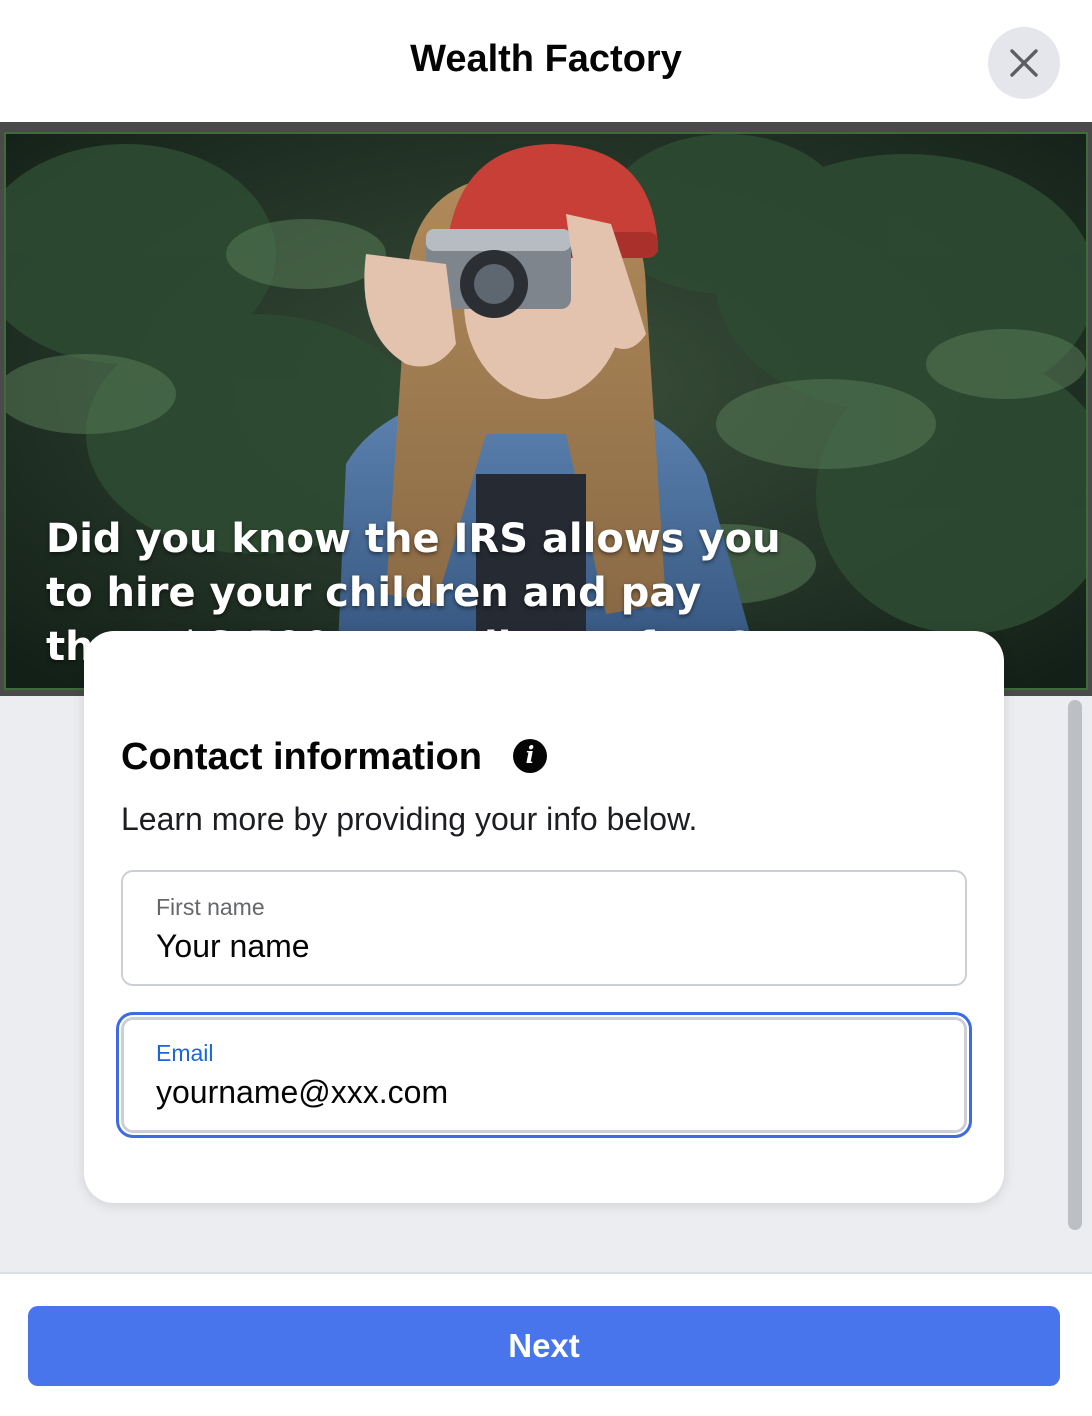 This screenshot has height=1416, width=1092. Describe the element at coordinates (210, 907) in the screenshot. I see `first-name-label: First name` at that location.